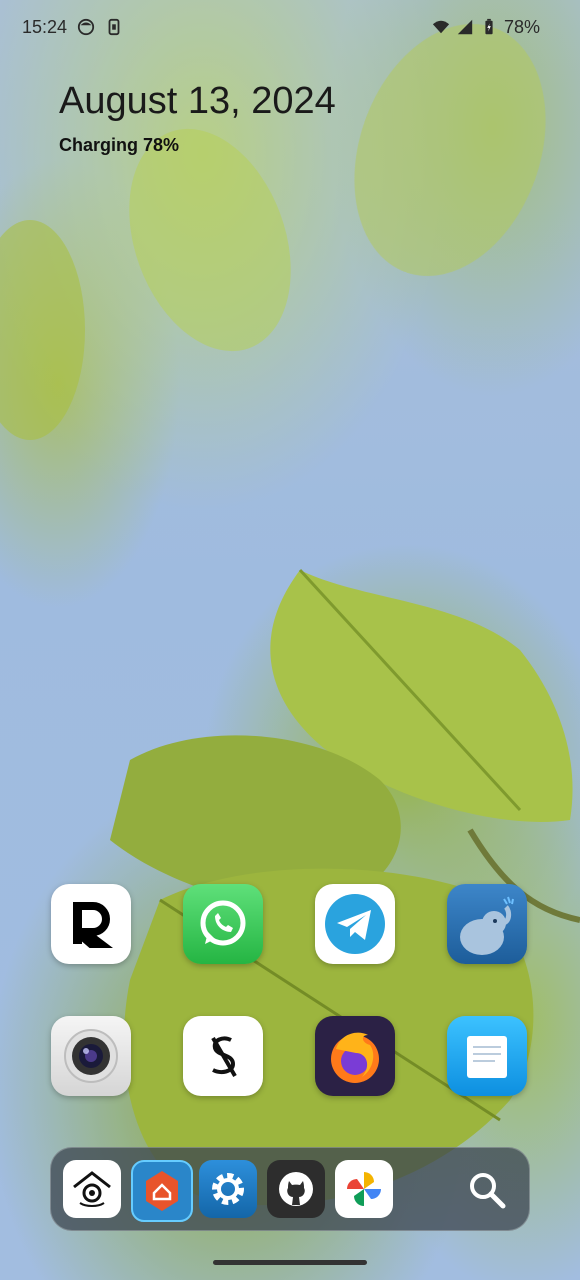  I want to click on app-revolut, so click(91, 924).